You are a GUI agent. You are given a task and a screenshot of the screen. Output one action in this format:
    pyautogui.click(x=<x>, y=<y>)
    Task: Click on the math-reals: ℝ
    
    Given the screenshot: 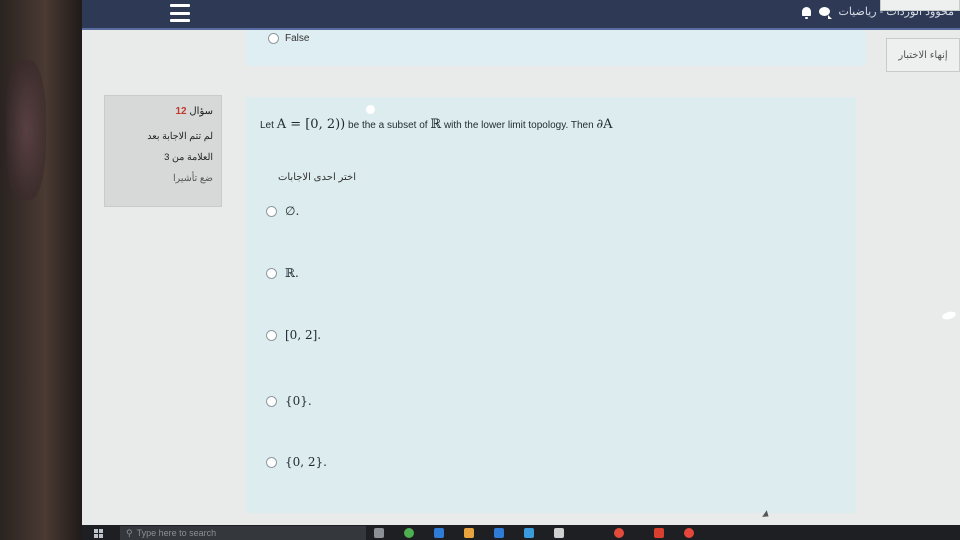 What is the action you would take?
    pyautogui.click(x=436, y=124)
    